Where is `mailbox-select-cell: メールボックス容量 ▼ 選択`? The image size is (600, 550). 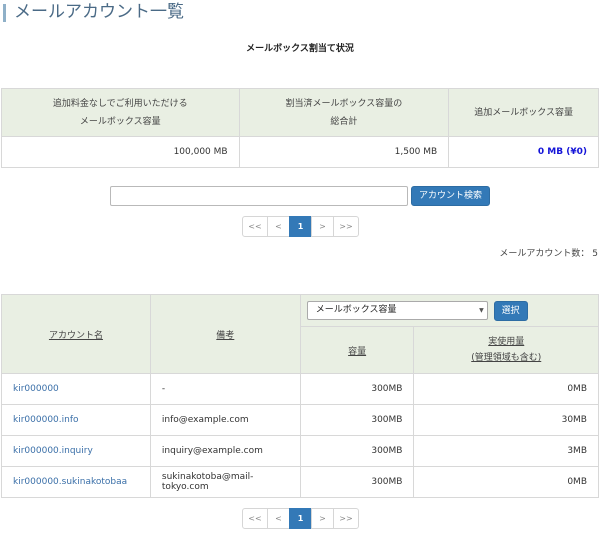 mailbox-select-cell: メールボックス容量 ▼ 選択 is located at coordinates (449, 310).